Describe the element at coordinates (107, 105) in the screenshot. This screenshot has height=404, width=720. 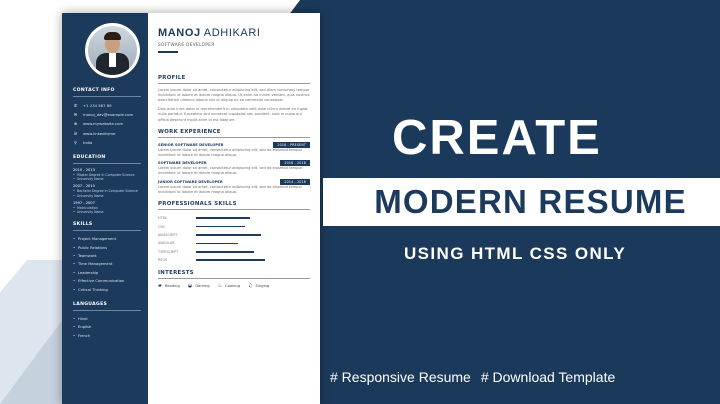
I see `contact-item: ✆ +1 234 567 89` at that location.